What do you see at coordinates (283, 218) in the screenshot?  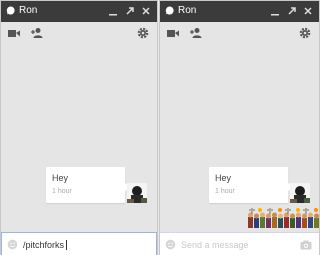 I see `pitchfork-mob-sticker` at bounding box center [283, 218].